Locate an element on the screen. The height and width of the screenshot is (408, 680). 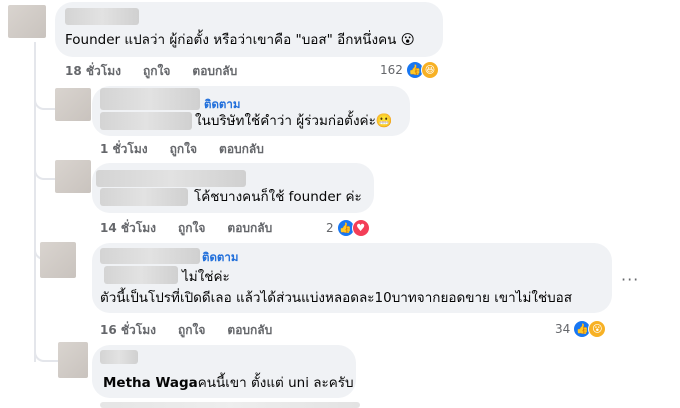
more-options-icon: ··· is located at coordinates (630, 279).